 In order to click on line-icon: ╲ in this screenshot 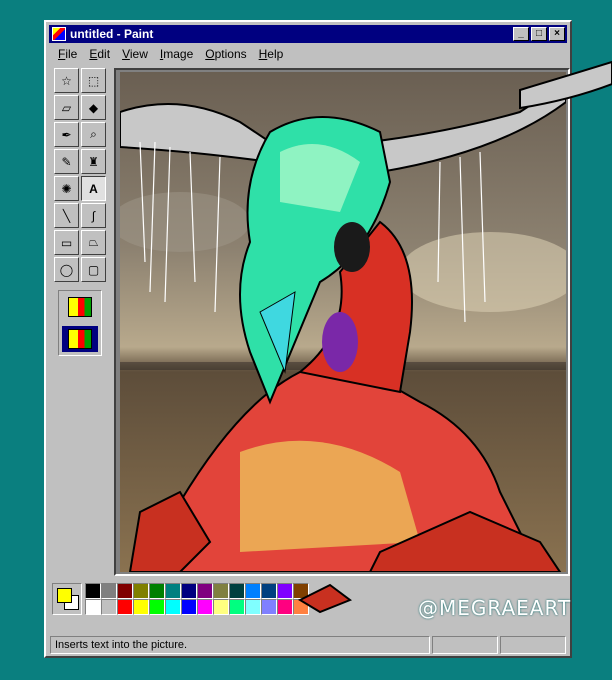, I will do `click(66, 215)`.